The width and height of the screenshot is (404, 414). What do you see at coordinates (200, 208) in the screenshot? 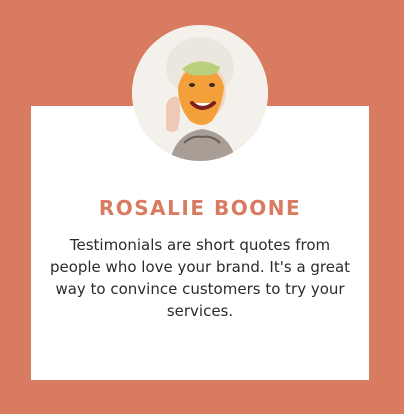
I see `testimonial-name: ROSALIE BOONE` at bounding box center [200, 208].